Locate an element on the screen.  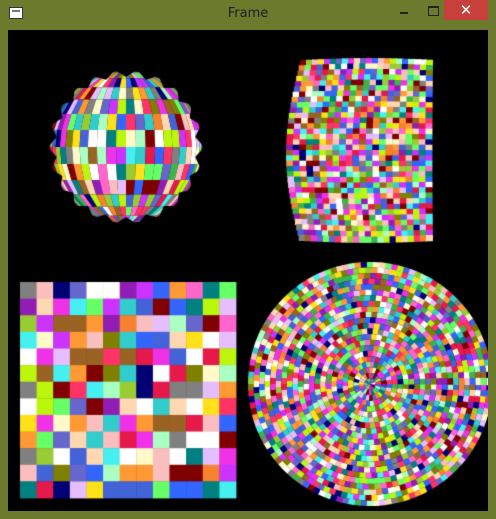
title-bar: Frame ✕ is located at coordinates (248, 15).